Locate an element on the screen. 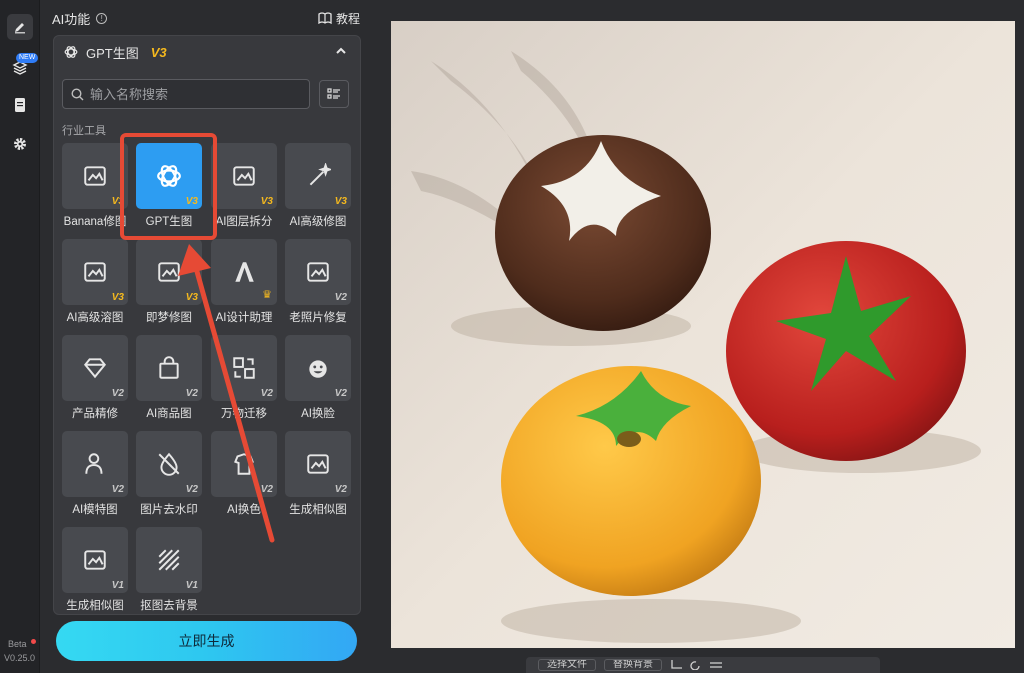 Image resolution: width=1024 pixels, height=673 pixels. remove-background-icon is located at coordinates (169, 560).